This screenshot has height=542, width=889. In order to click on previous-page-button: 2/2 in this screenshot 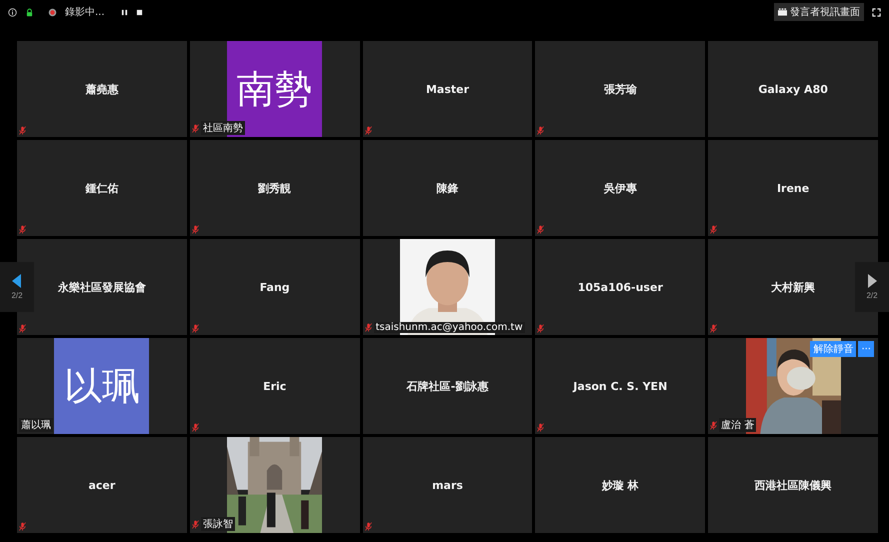, I will do `click(17, 287)`.